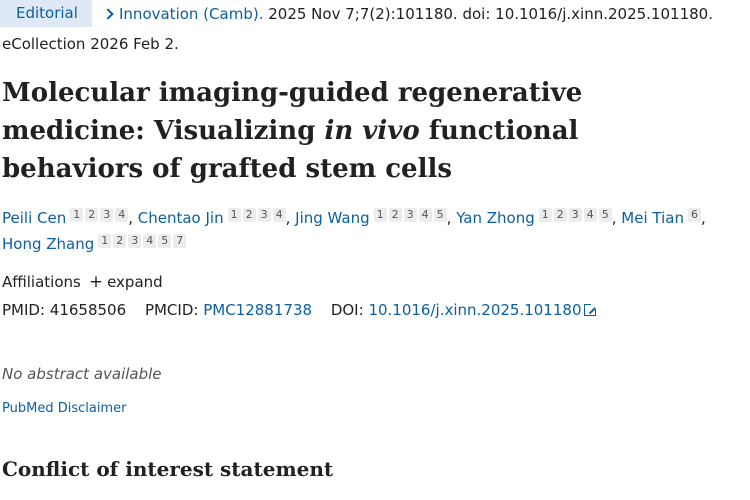 This screenshot has height=500, width=750. I want to click on chevron-right-icon, so click(108, 14).